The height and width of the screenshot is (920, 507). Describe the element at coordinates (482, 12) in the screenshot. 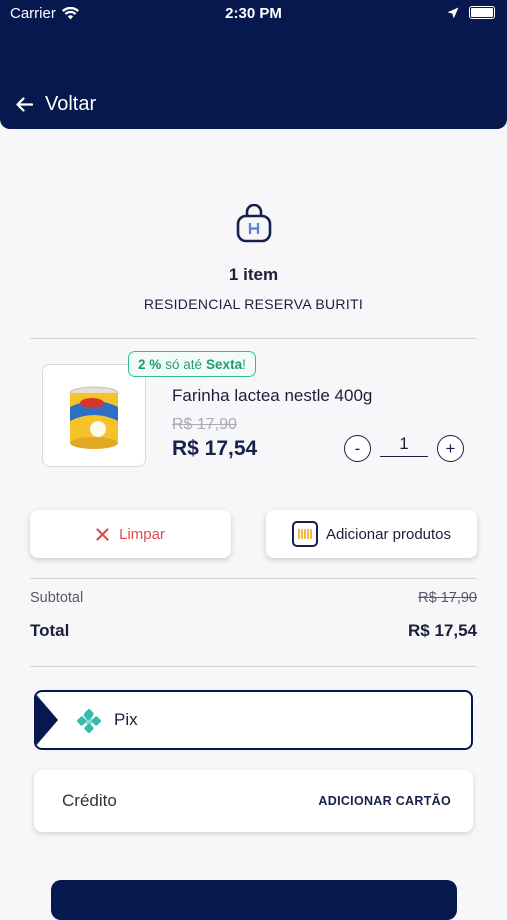

I see `battery-icon` at that location.